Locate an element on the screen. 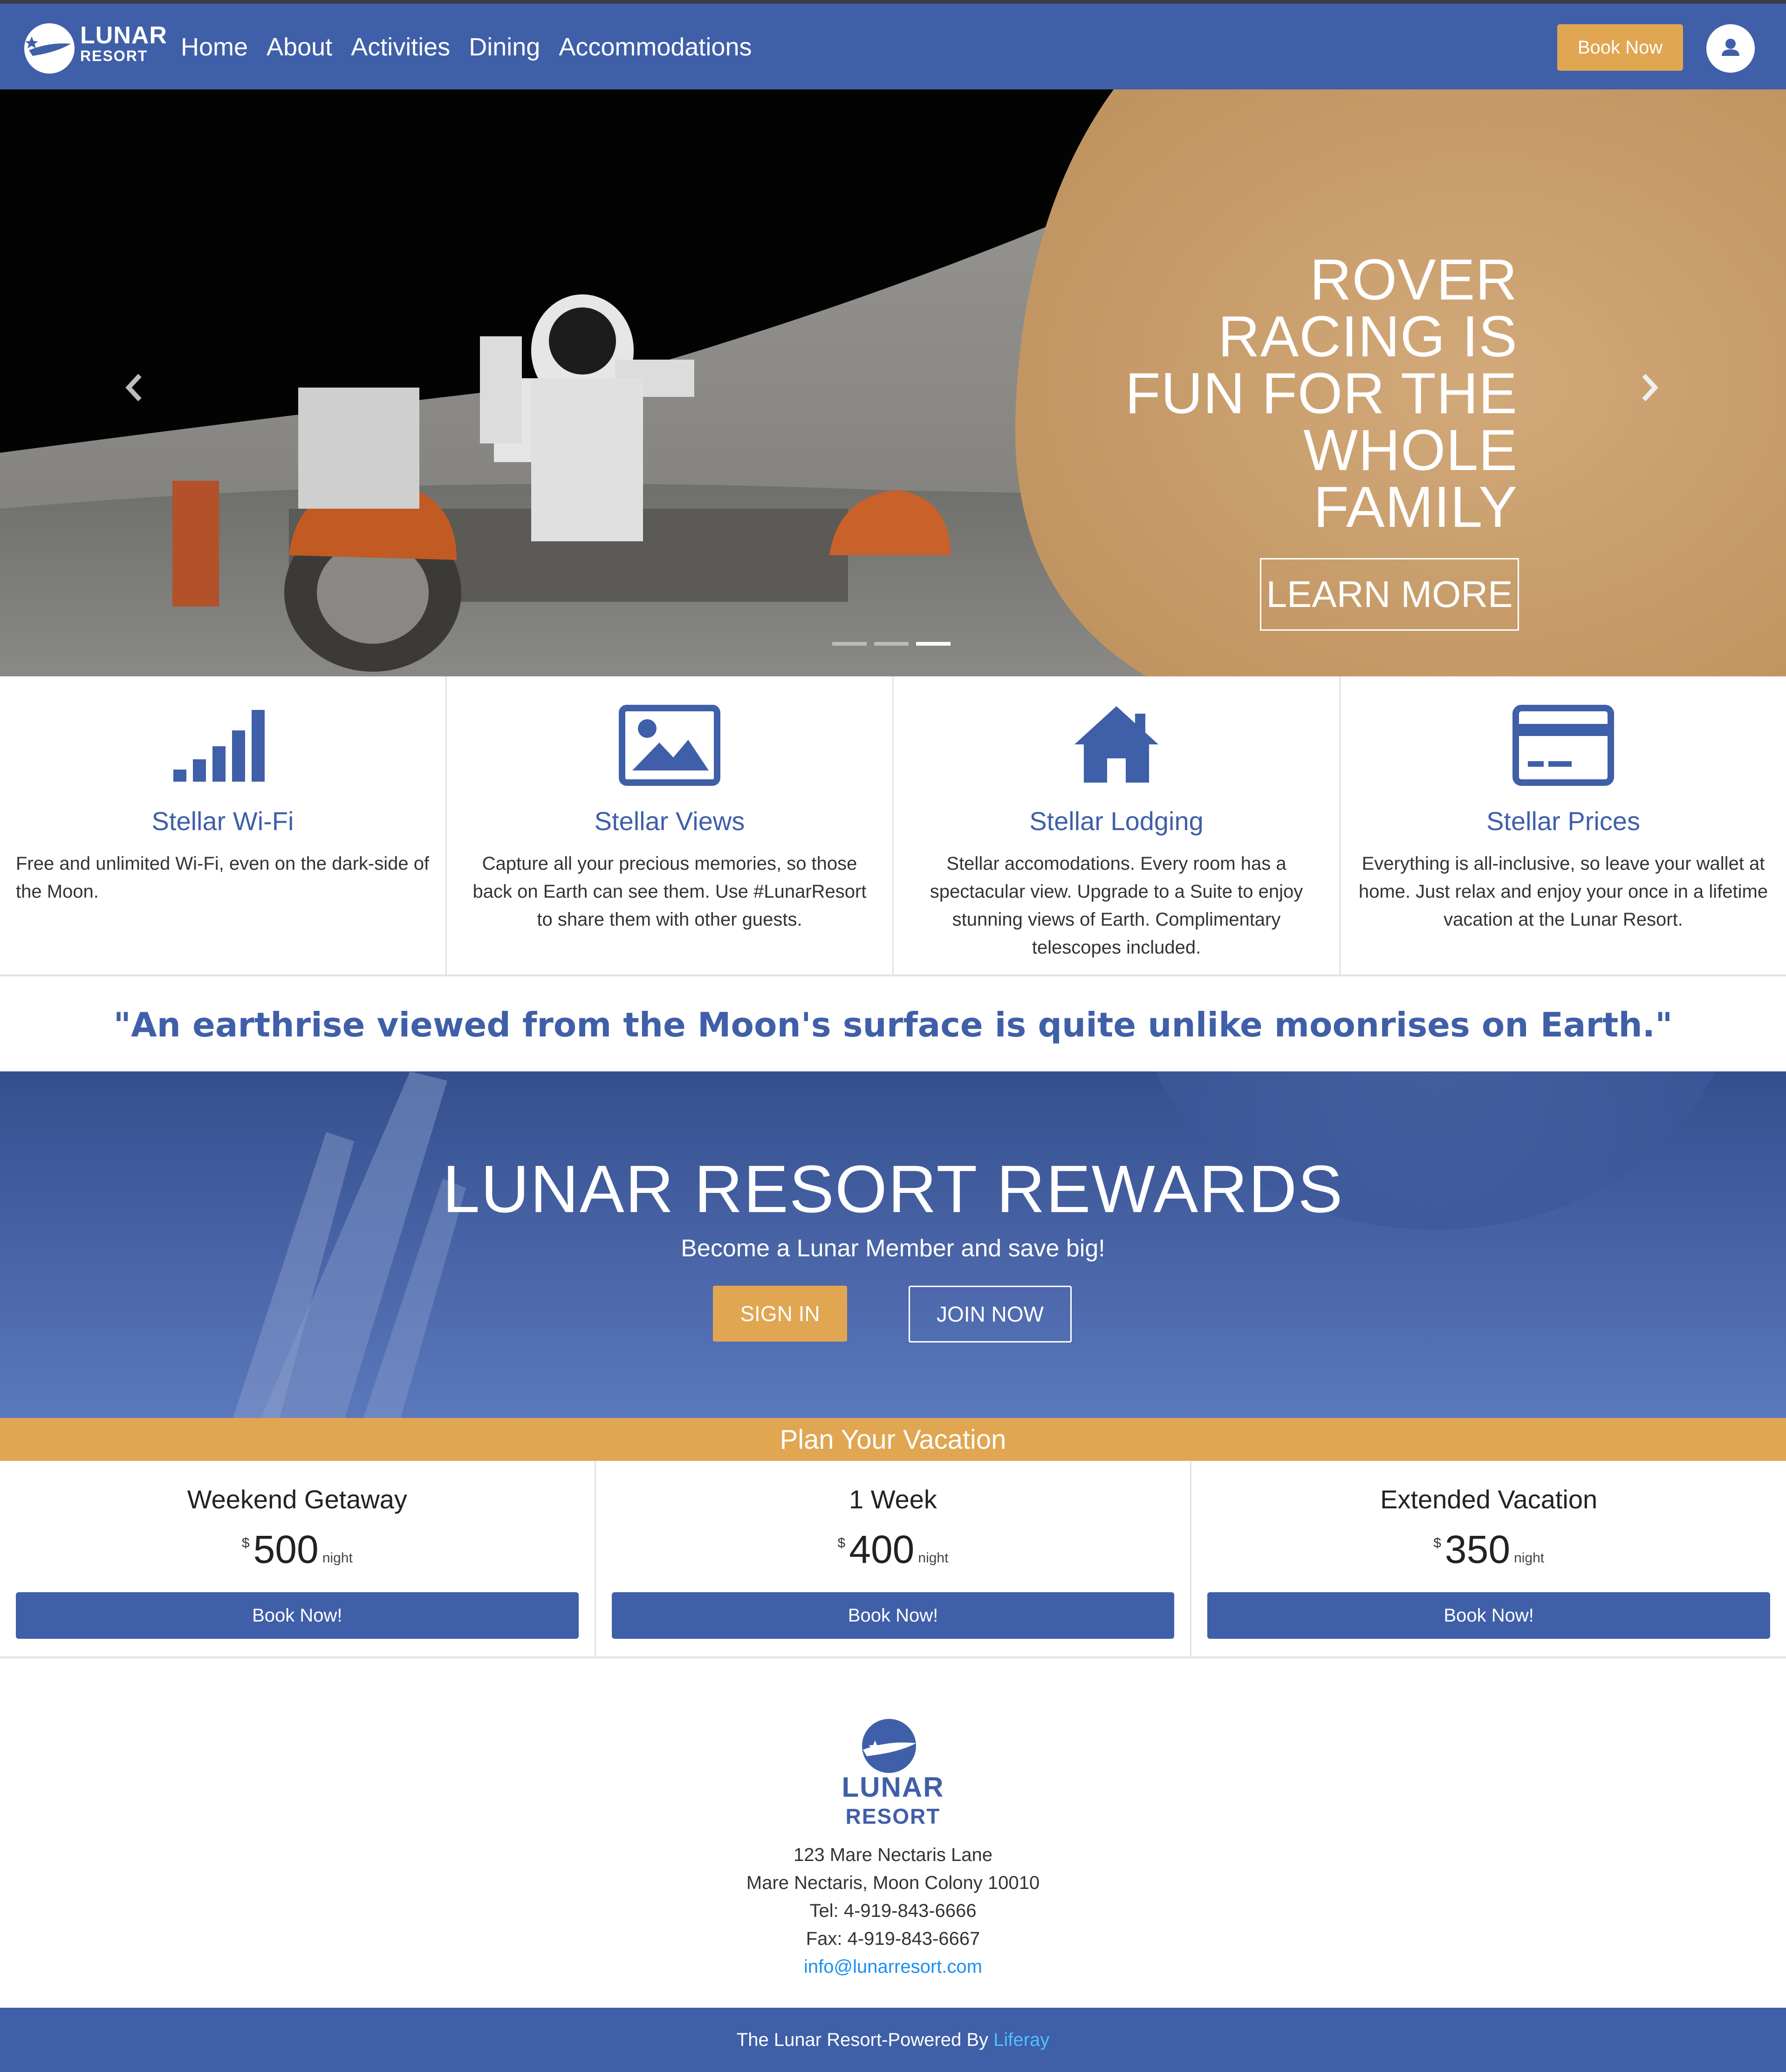 The height and width of the screenshot is (2072, 1786). price-amount: 500 is located at coordinates (286, 1549).